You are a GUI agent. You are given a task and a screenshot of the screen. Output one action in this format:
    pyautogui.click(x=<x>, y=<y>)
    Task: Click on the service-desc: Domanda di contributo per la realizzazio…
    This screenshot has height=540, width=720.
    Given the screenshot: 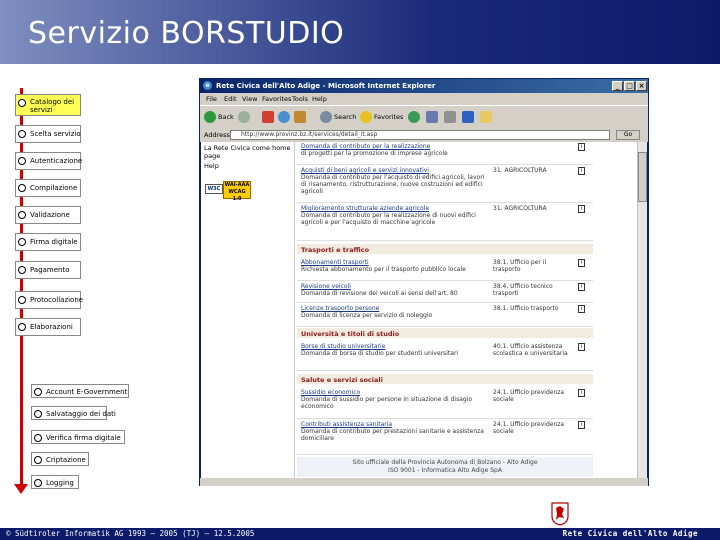 What is the action you would take?
    pyautogui.click(x=388, y=219)
    